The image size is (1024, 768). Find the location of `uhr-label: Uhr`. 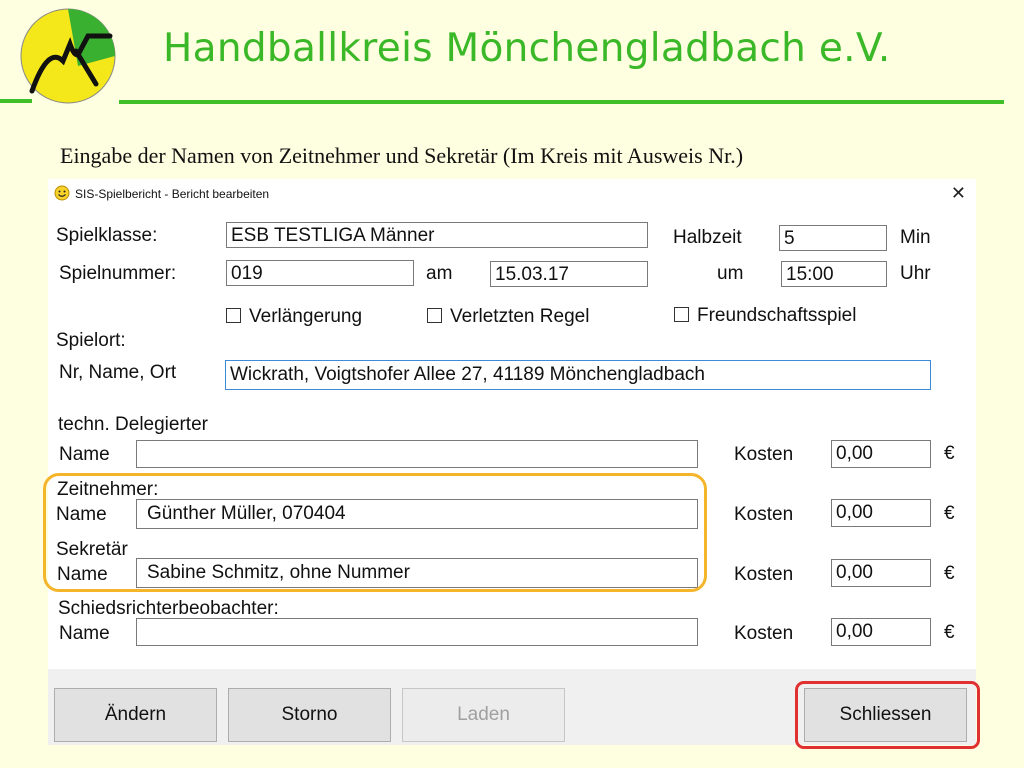

uhr-label: Uhr is located at coordinates (915, 273).